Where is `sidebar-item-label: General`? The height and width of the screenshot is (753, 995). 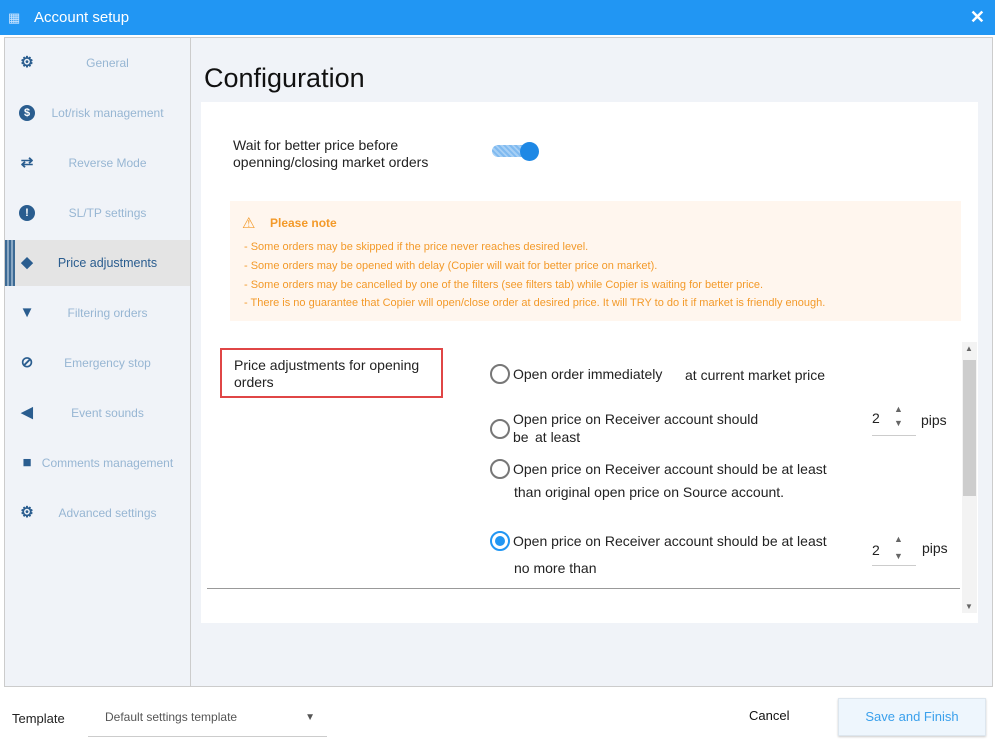 sidebar-item-label: General is located at coordinates (107, 63).